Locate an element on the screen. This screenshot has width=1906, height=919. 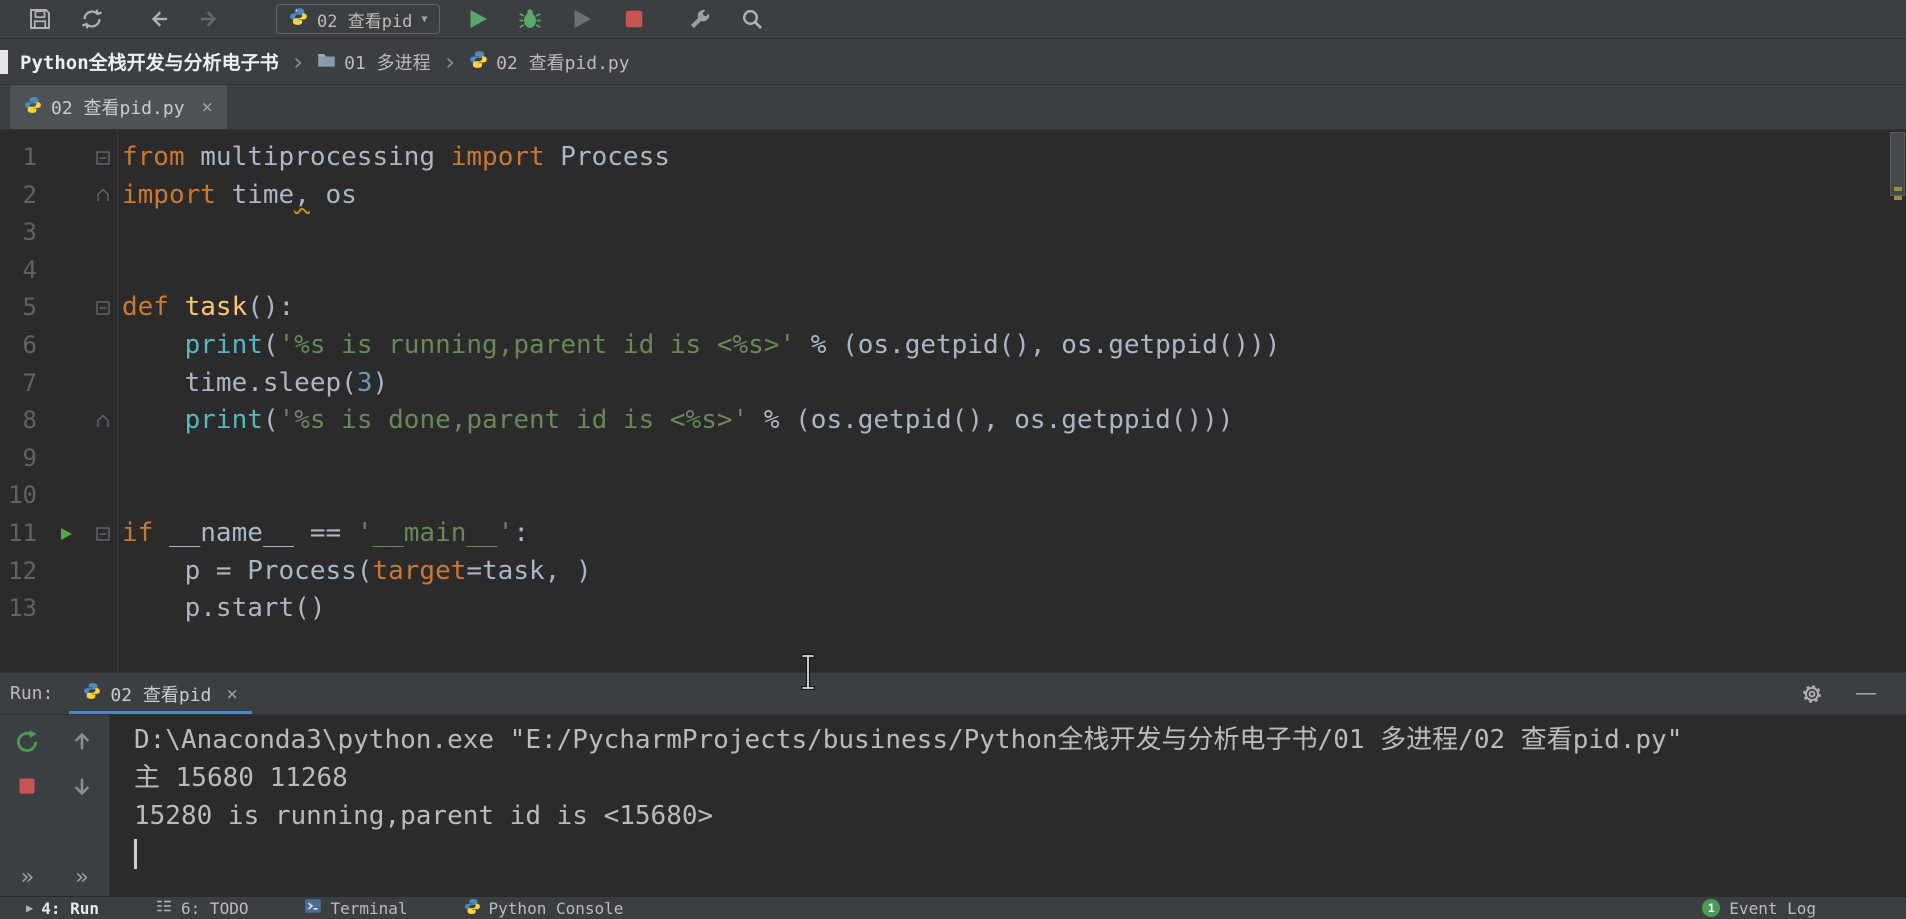
code-line: 10 is located at coordinates (953, 496).